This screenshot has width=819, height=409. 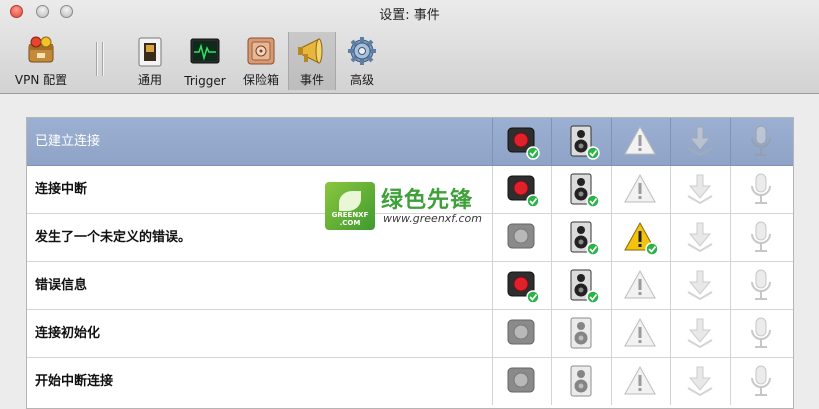 What do you see at coordinates (350, 201) in the screenshot?
I see `leaf-icon` at bounding box center [350, 201].